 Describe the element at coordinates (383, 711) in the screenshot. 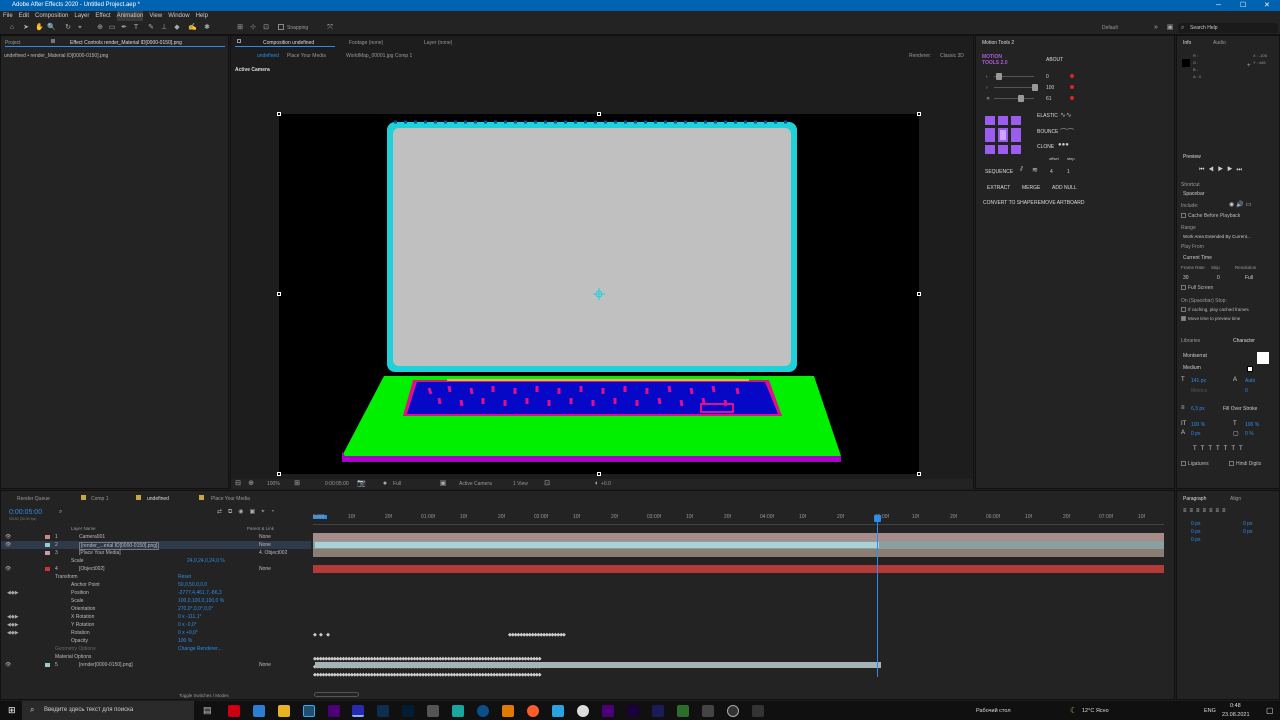

I see `app-icon-audition` at that location.